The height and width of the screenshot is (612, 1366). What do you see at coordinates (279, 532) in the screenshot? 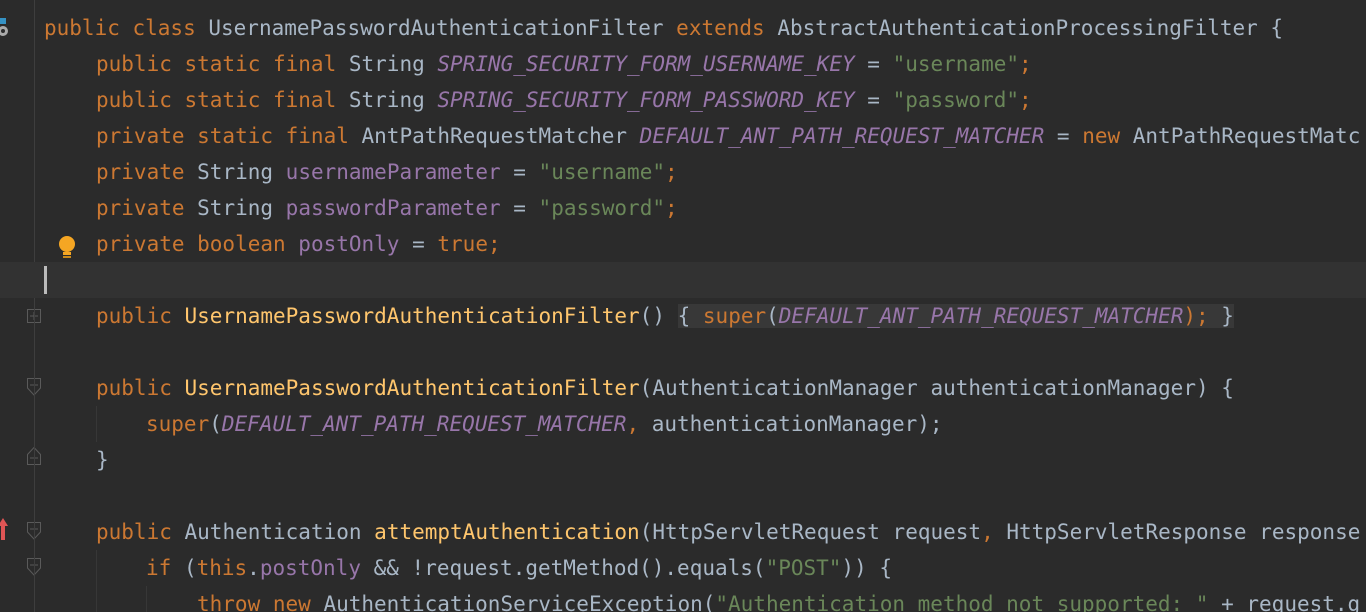
I see `code-token: Authentication` at bounding box center [279, 532].